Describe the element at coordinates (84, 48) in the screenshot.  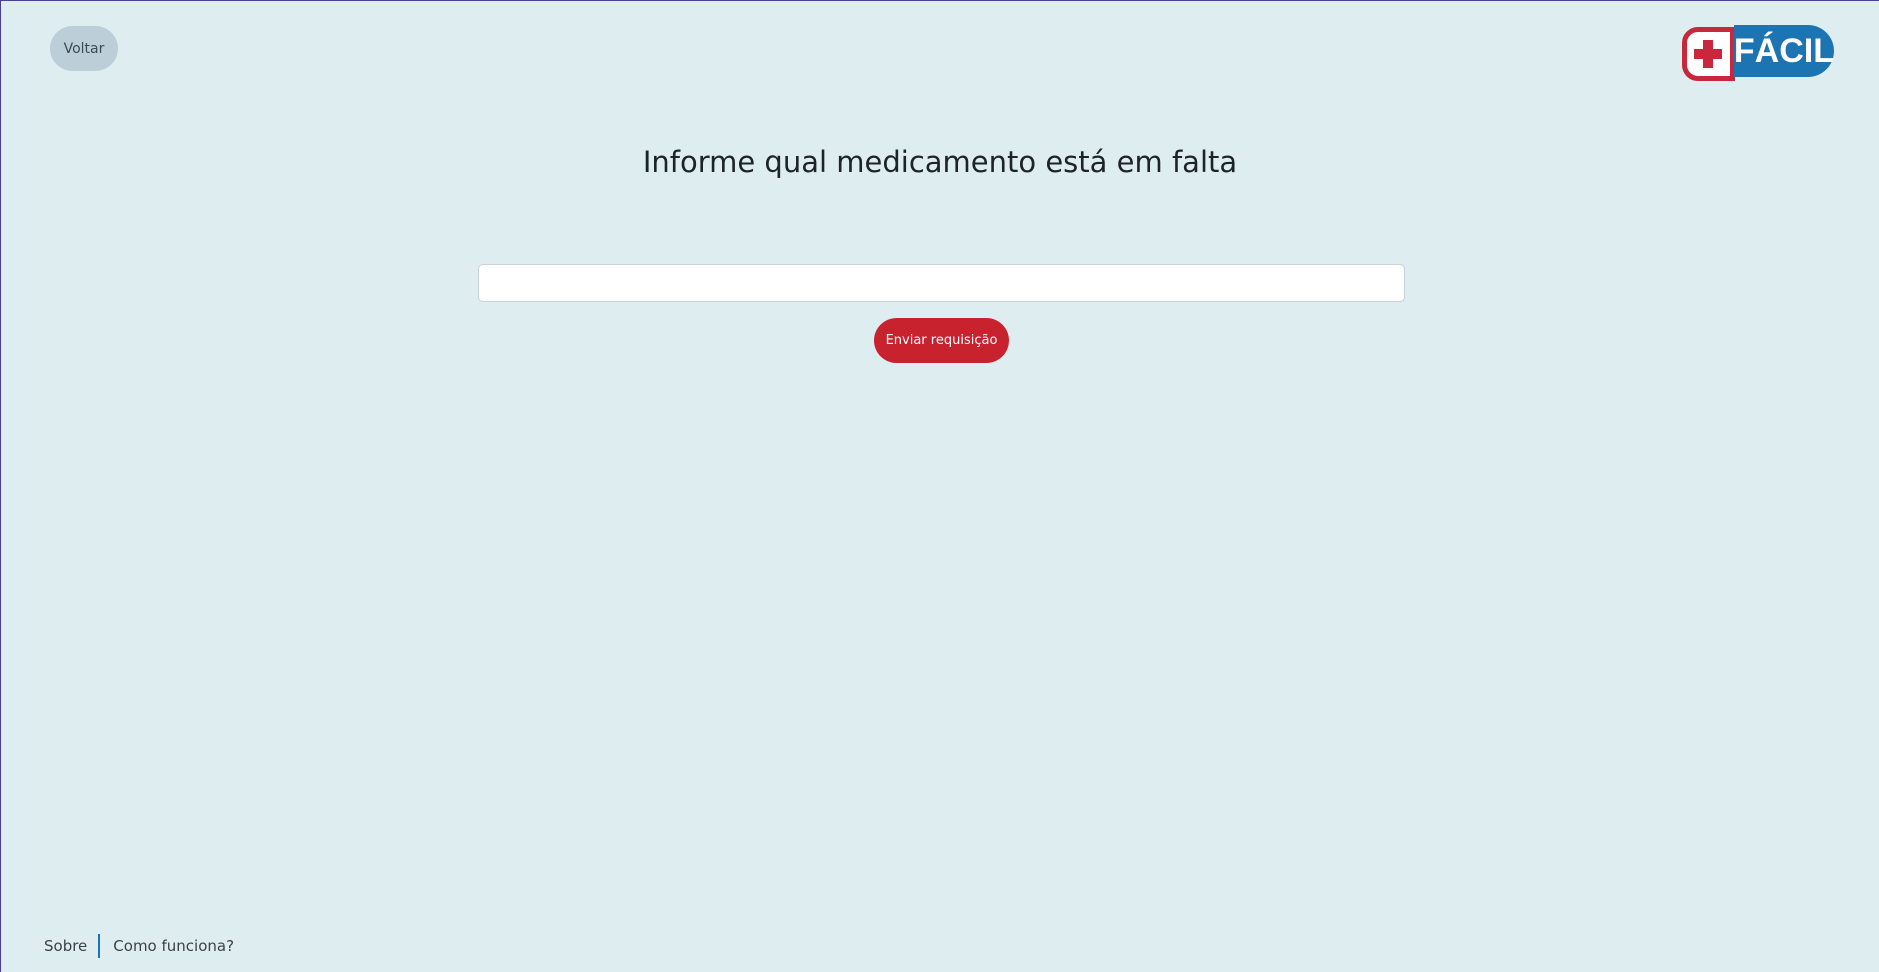
I see `back-button: Voltar` at that location.